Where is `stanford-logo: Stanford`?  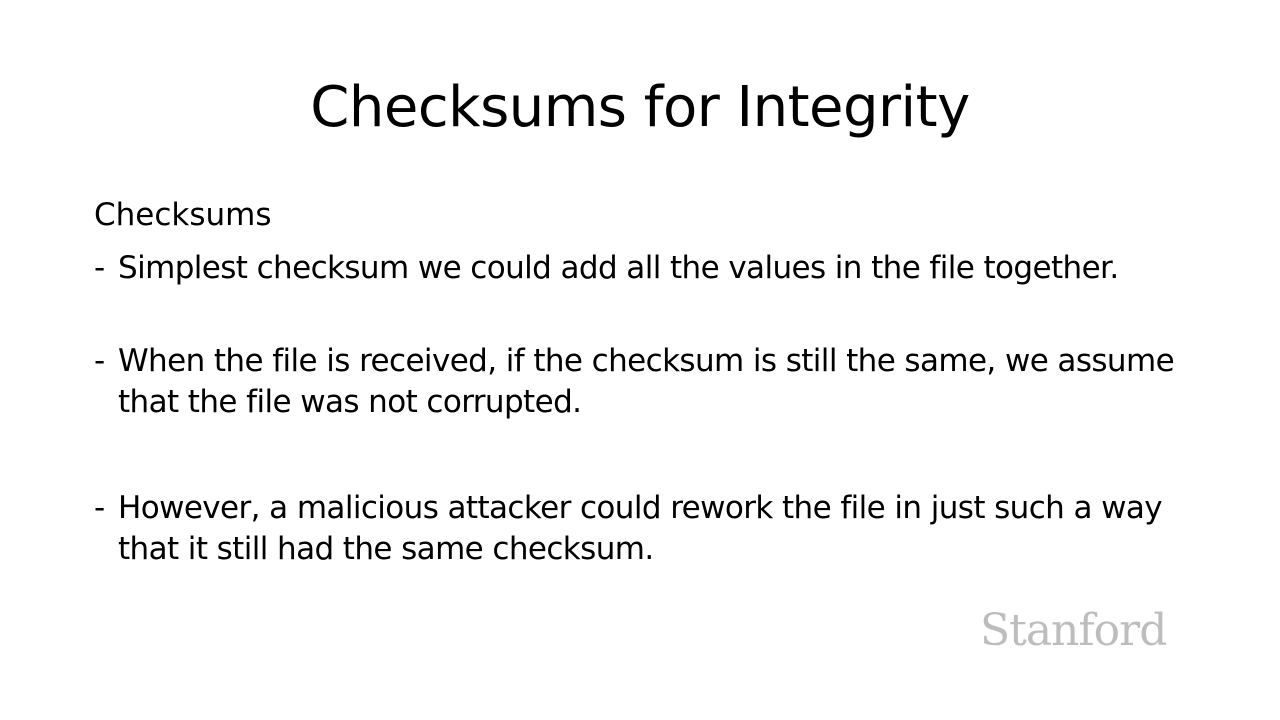 stanford-logo: Stanford is located at coordinates (1073, 630).